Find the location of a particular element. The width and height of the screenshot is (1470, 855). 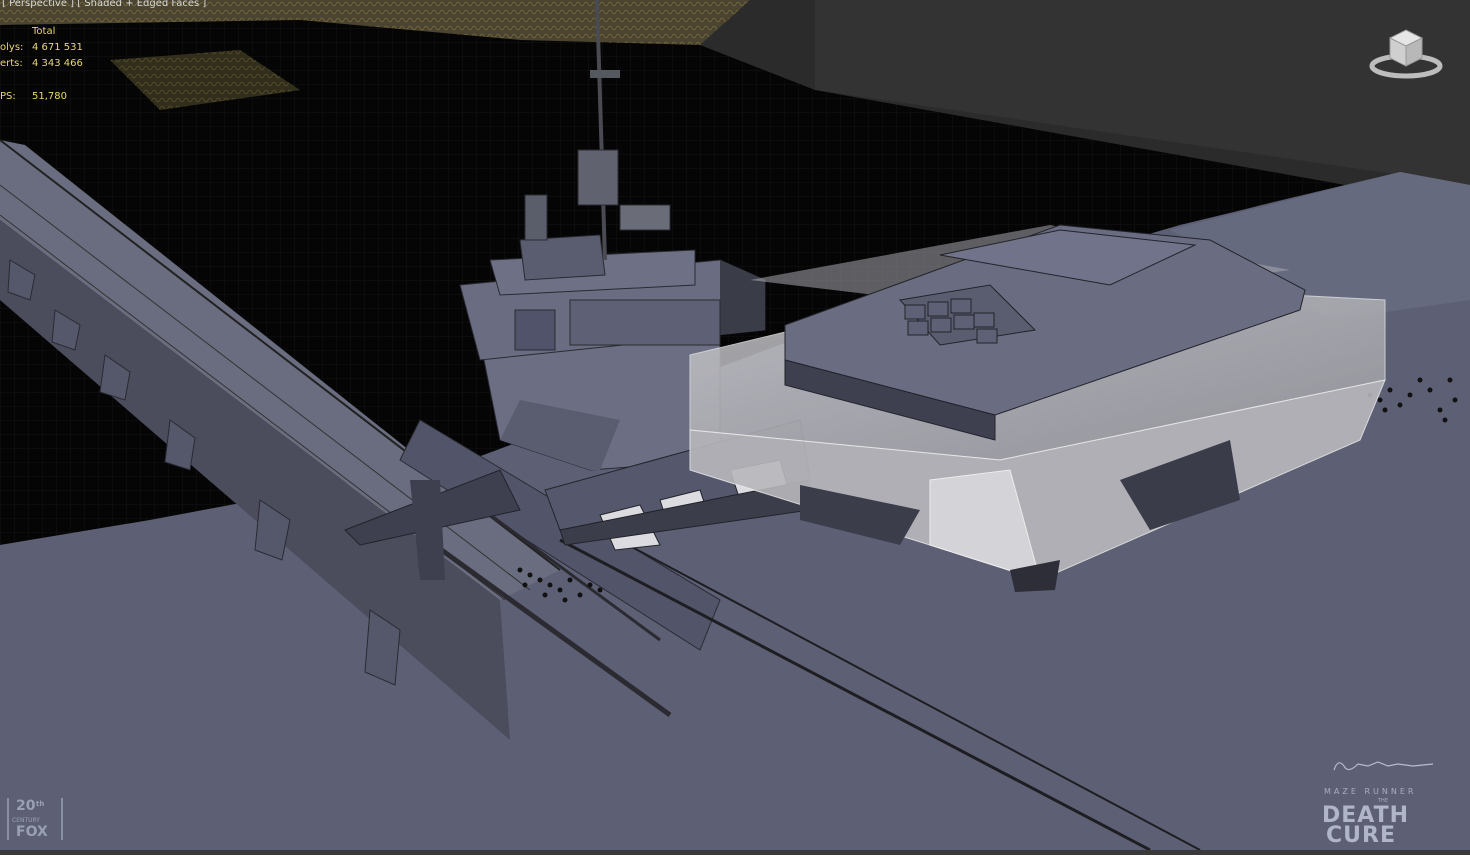

title-small: MAZE RUNNER is located at coordinates (1370, 791).